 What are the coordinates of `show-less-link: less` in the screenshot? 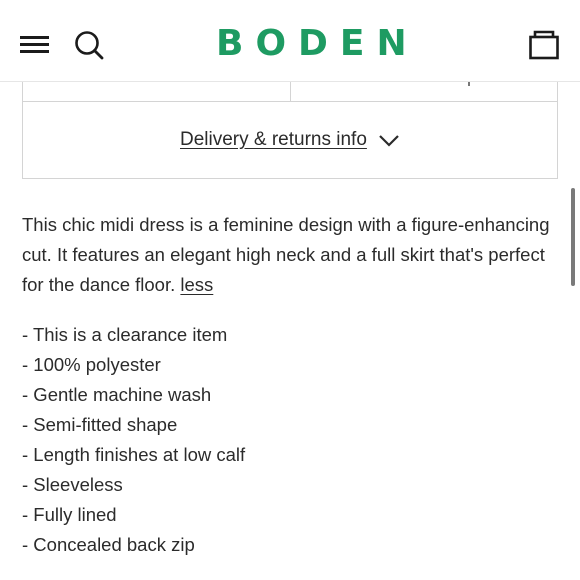 It's located at (196, 284).